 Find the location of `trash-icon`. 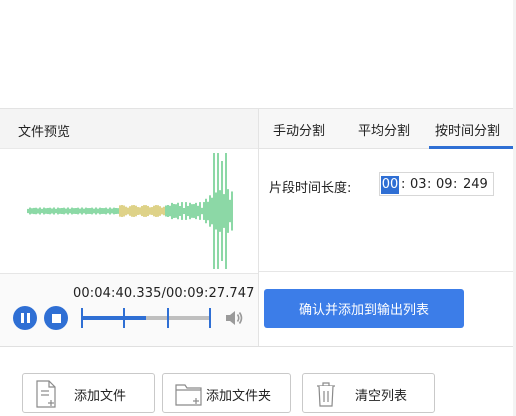

trash-icon is located at coordinates (326, 394).